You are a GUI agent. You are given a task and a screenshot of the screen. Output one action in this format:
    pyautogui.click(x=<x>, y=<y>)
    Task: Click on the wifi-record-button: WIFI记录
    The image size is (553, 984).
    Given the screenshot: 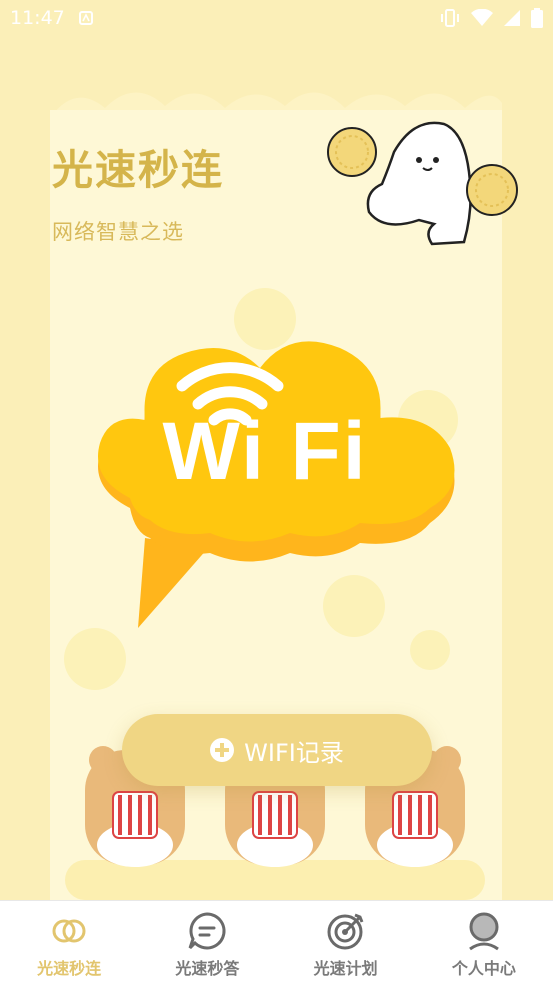 What is the action you would take?
    pyautogui.click(x=277, y=750)
    